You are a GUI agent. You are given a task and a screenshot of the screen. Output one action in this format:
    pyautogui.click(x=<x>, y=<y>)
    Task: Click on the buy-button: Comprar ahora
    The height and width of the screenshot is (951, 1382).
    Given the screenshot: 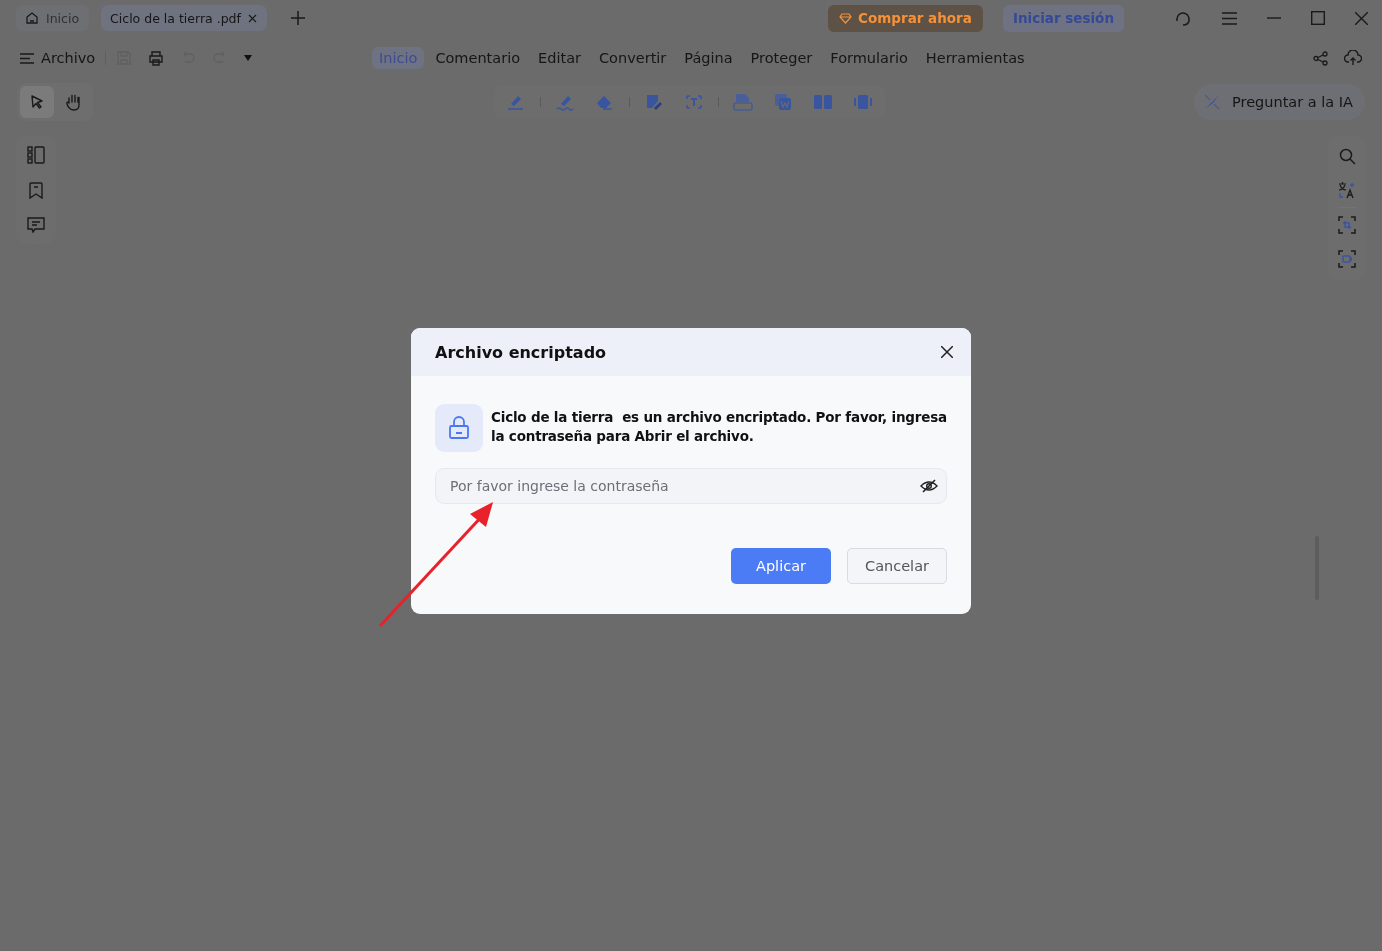 What is the action you would take?
    pyautogui.click(x=905, y=18)
    